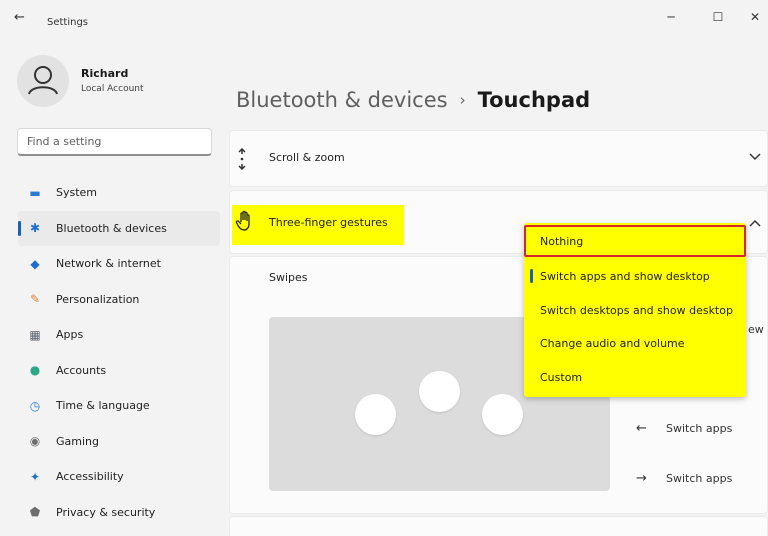 The height and width of the screenshot is (536, 768). What do you see at coordinates (105, 73) in the screenshot?
I see `profile-name: Richard` at bounding box center [105, 73].